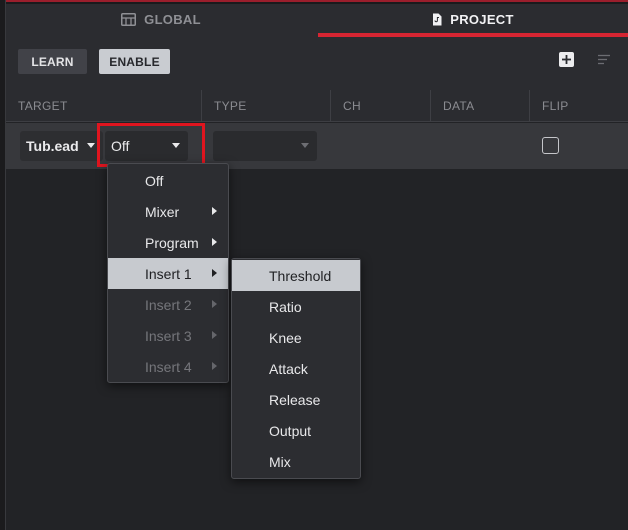 The height and width of the screenshot is (530, 628). Describe the element at coordinates (381, 106) in the screenshot. I see `column-header-ch: CH` at that location.